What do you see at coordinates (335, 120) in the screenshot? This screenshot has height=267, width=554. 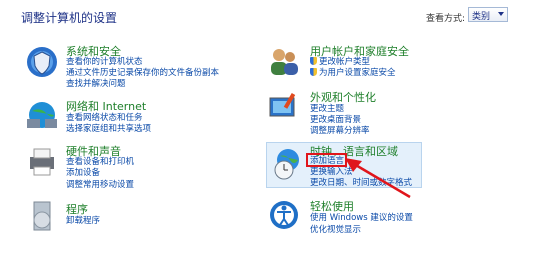 I see `link-desktop-background: 更改桌面背景` at bounding box center [335, 120].